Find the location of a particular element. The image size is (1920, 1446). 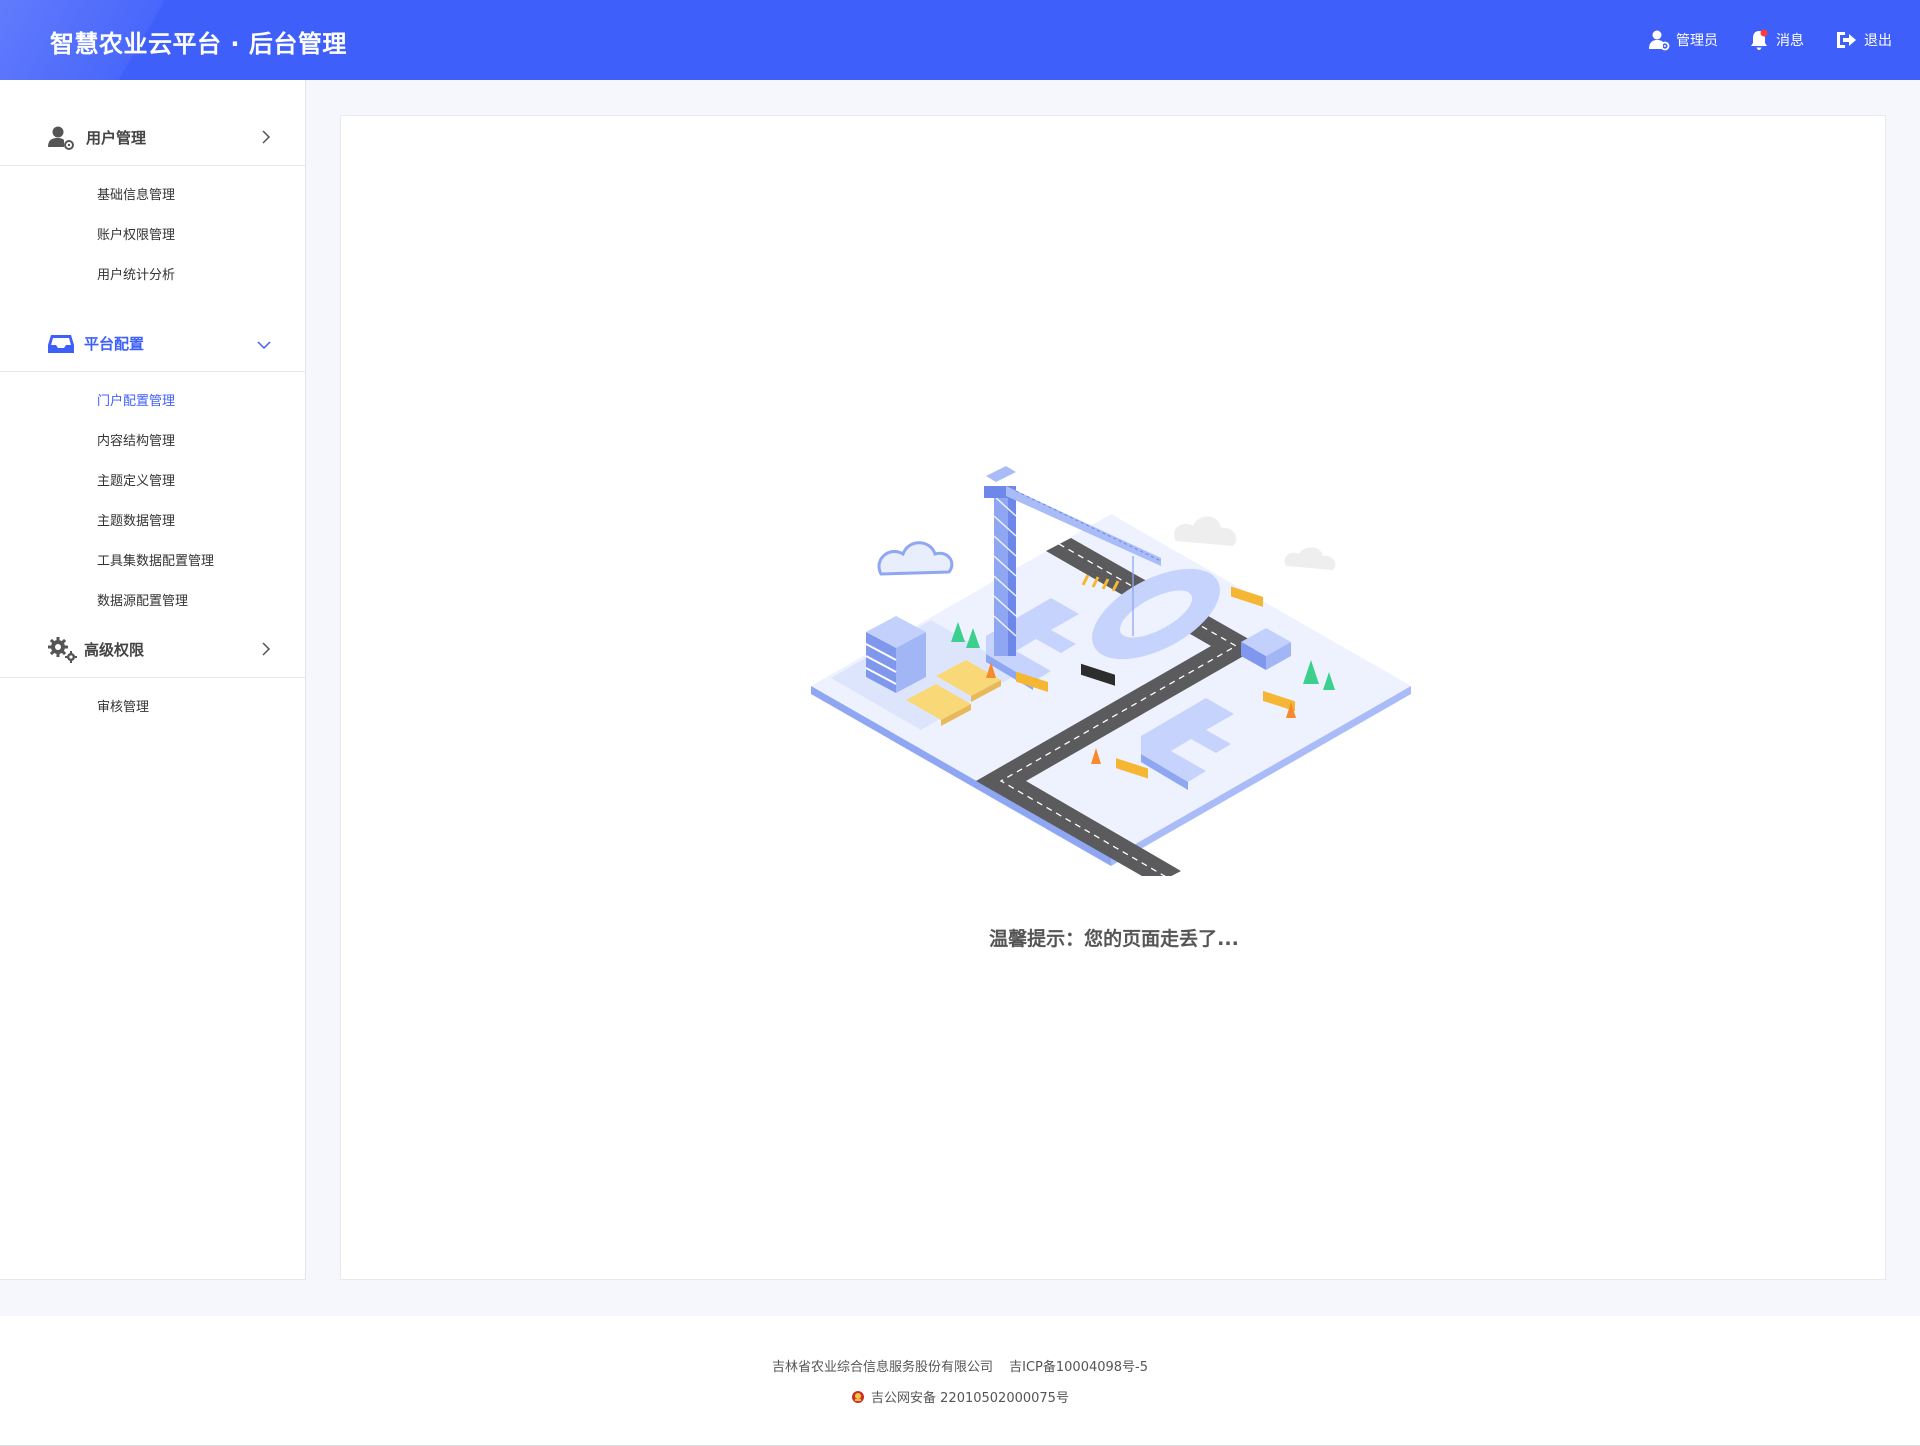

menu-item-datasource-config: 数据源配置管理 is located at coordinates (152, 602).